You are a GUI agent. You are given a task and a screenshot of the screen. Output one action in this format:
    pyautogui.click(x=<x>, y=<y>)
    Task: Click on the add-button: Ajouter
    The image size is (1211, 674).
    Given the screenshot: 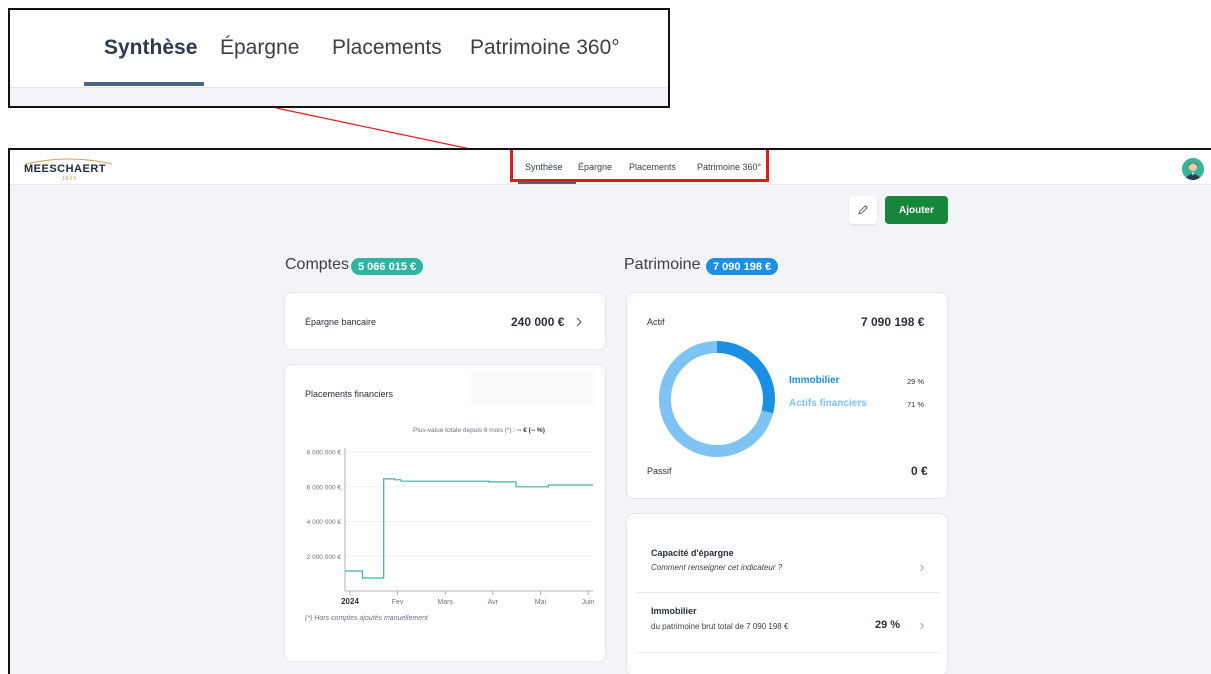 What is the action you would take?
    pyautogui.click(x=916, y=210)
    